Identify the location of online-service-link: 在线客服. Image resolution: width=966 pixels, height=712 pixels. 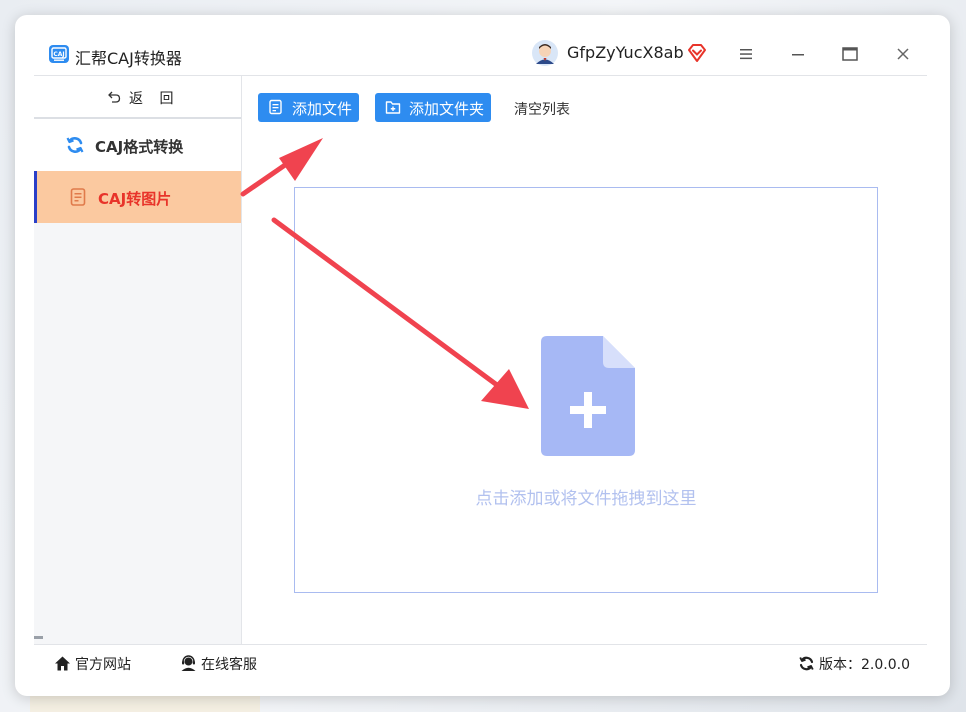
(227, 664).